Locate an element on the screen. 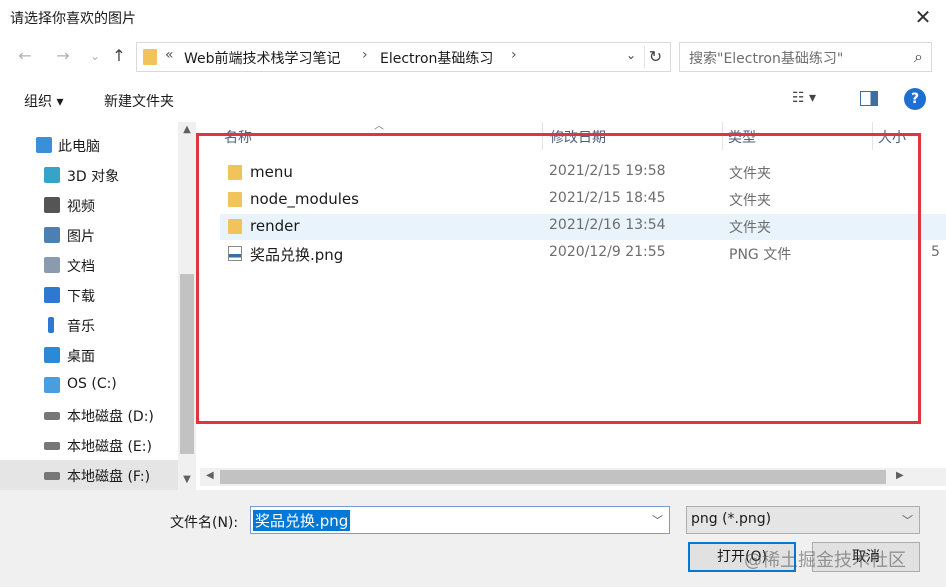 This screenshot has width=946, height=587. file-type-value: png (*.png) is located at coordinates (731, 519).